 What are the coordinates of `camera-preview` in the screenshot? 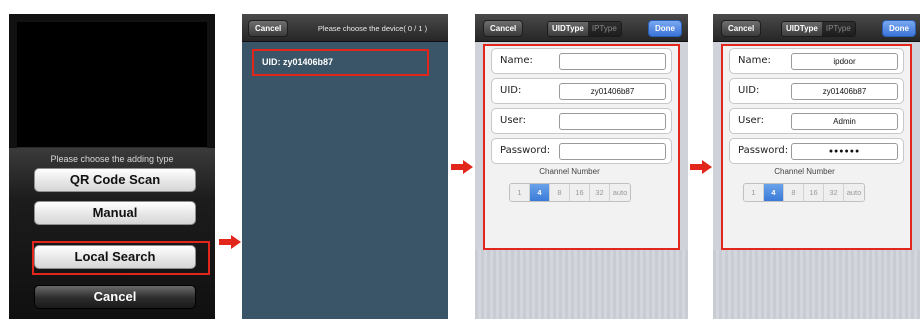 It's located at (112, 85).